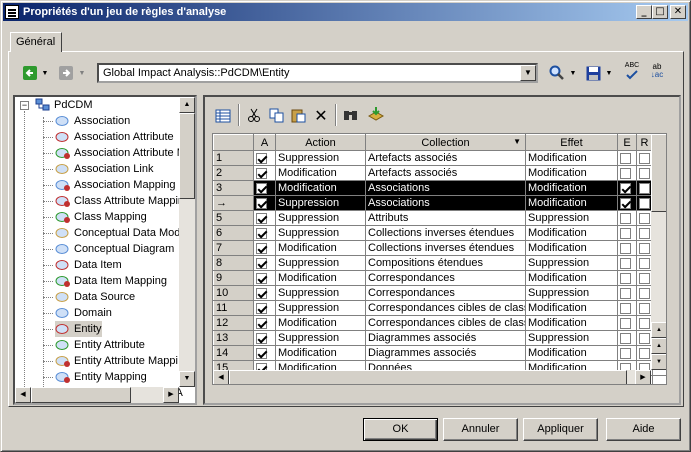  What do you see at coordinates (98, 169) in the screenshot?
I see `tree-item-association-link: Association Link` at bounding box center [98, 169].